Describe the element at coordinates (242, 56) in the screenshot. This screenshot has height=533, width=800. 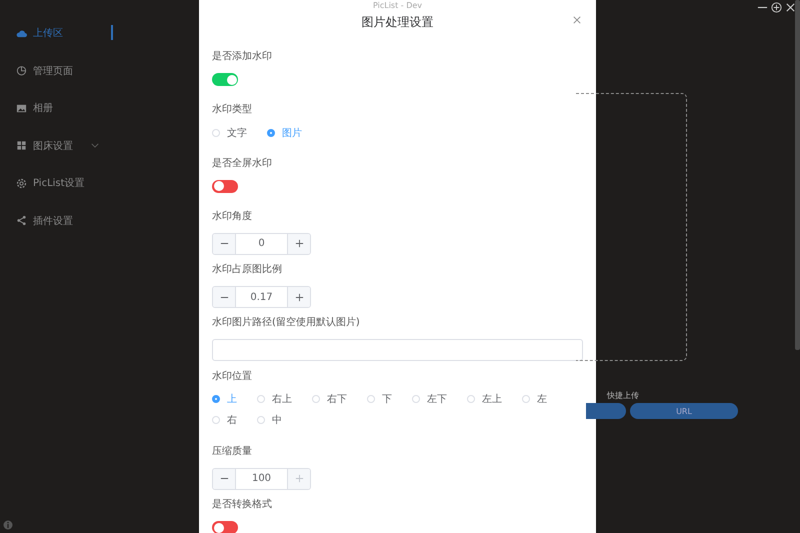
I see `field-label: 是否添加水印` at that location.